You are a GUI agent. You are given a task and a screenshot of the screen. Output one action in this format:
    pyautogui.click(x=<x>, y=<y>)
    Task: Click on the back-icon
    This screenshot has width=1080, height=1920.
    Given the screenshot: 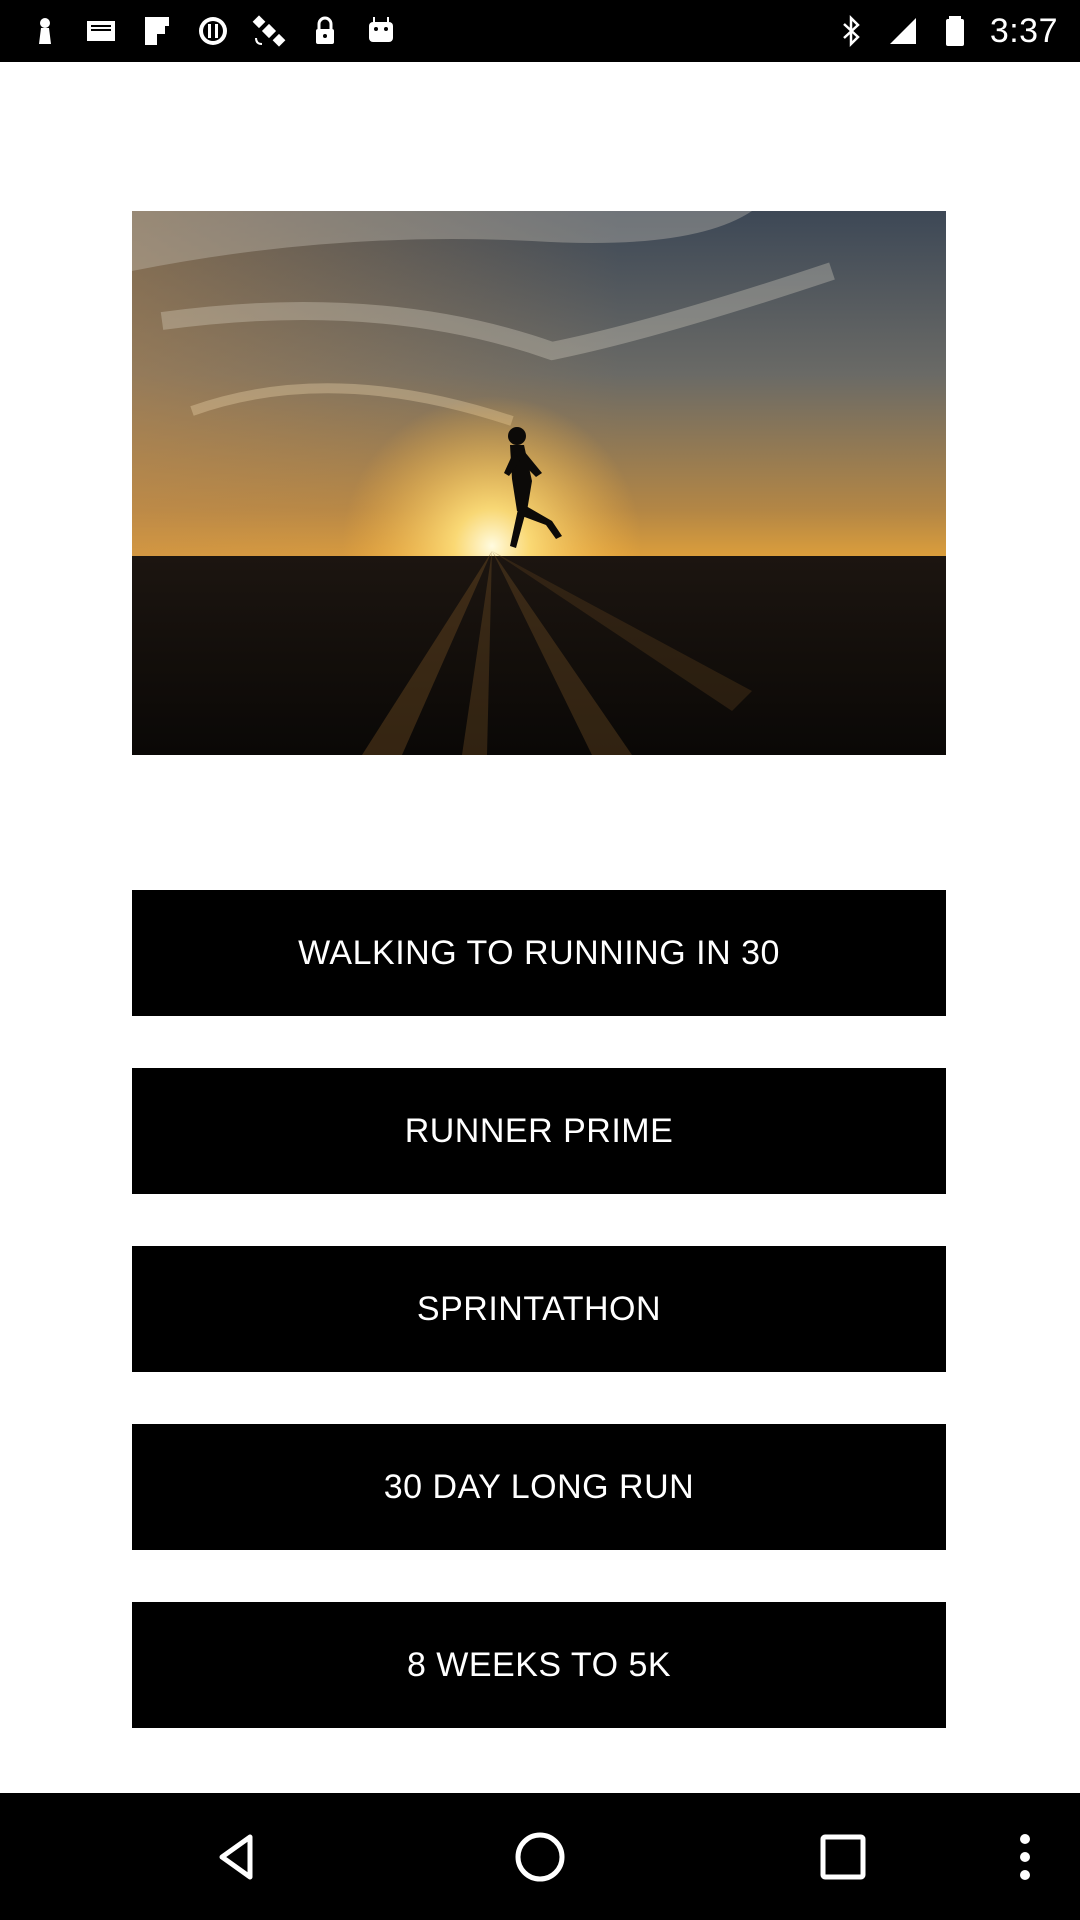 What is the action you would take?
    pyautogui.click(x=236, y=1856)
    